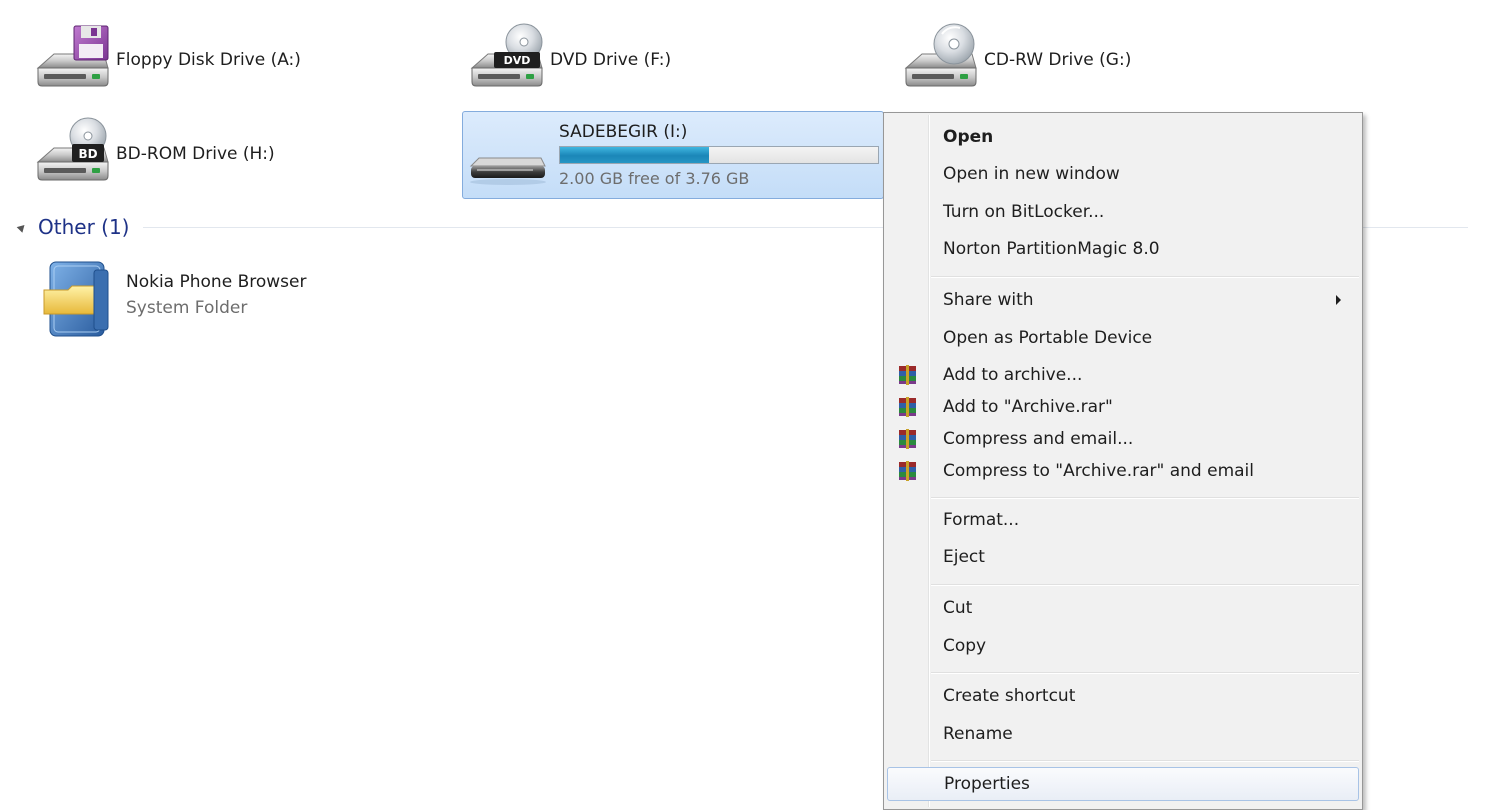 This screenshot has width=1488, height=810. I want to click on menu-item-label: Open as Portable Device, so click(1048, 338).